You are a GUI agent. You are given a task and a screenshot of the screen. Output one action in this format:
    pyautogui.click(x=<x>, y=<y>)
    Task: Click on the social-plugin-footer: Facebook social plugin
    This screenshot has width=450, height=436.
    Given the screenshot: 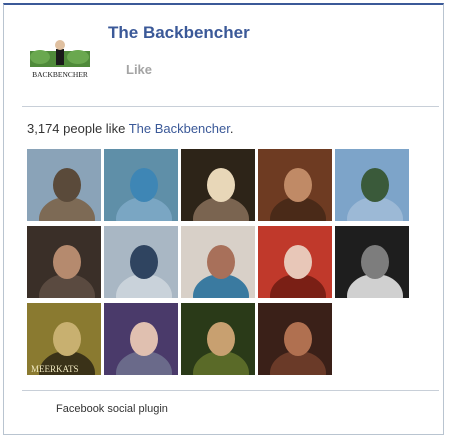 What is the action you would take?
    pyautogui.click(x=112, y=409)
    